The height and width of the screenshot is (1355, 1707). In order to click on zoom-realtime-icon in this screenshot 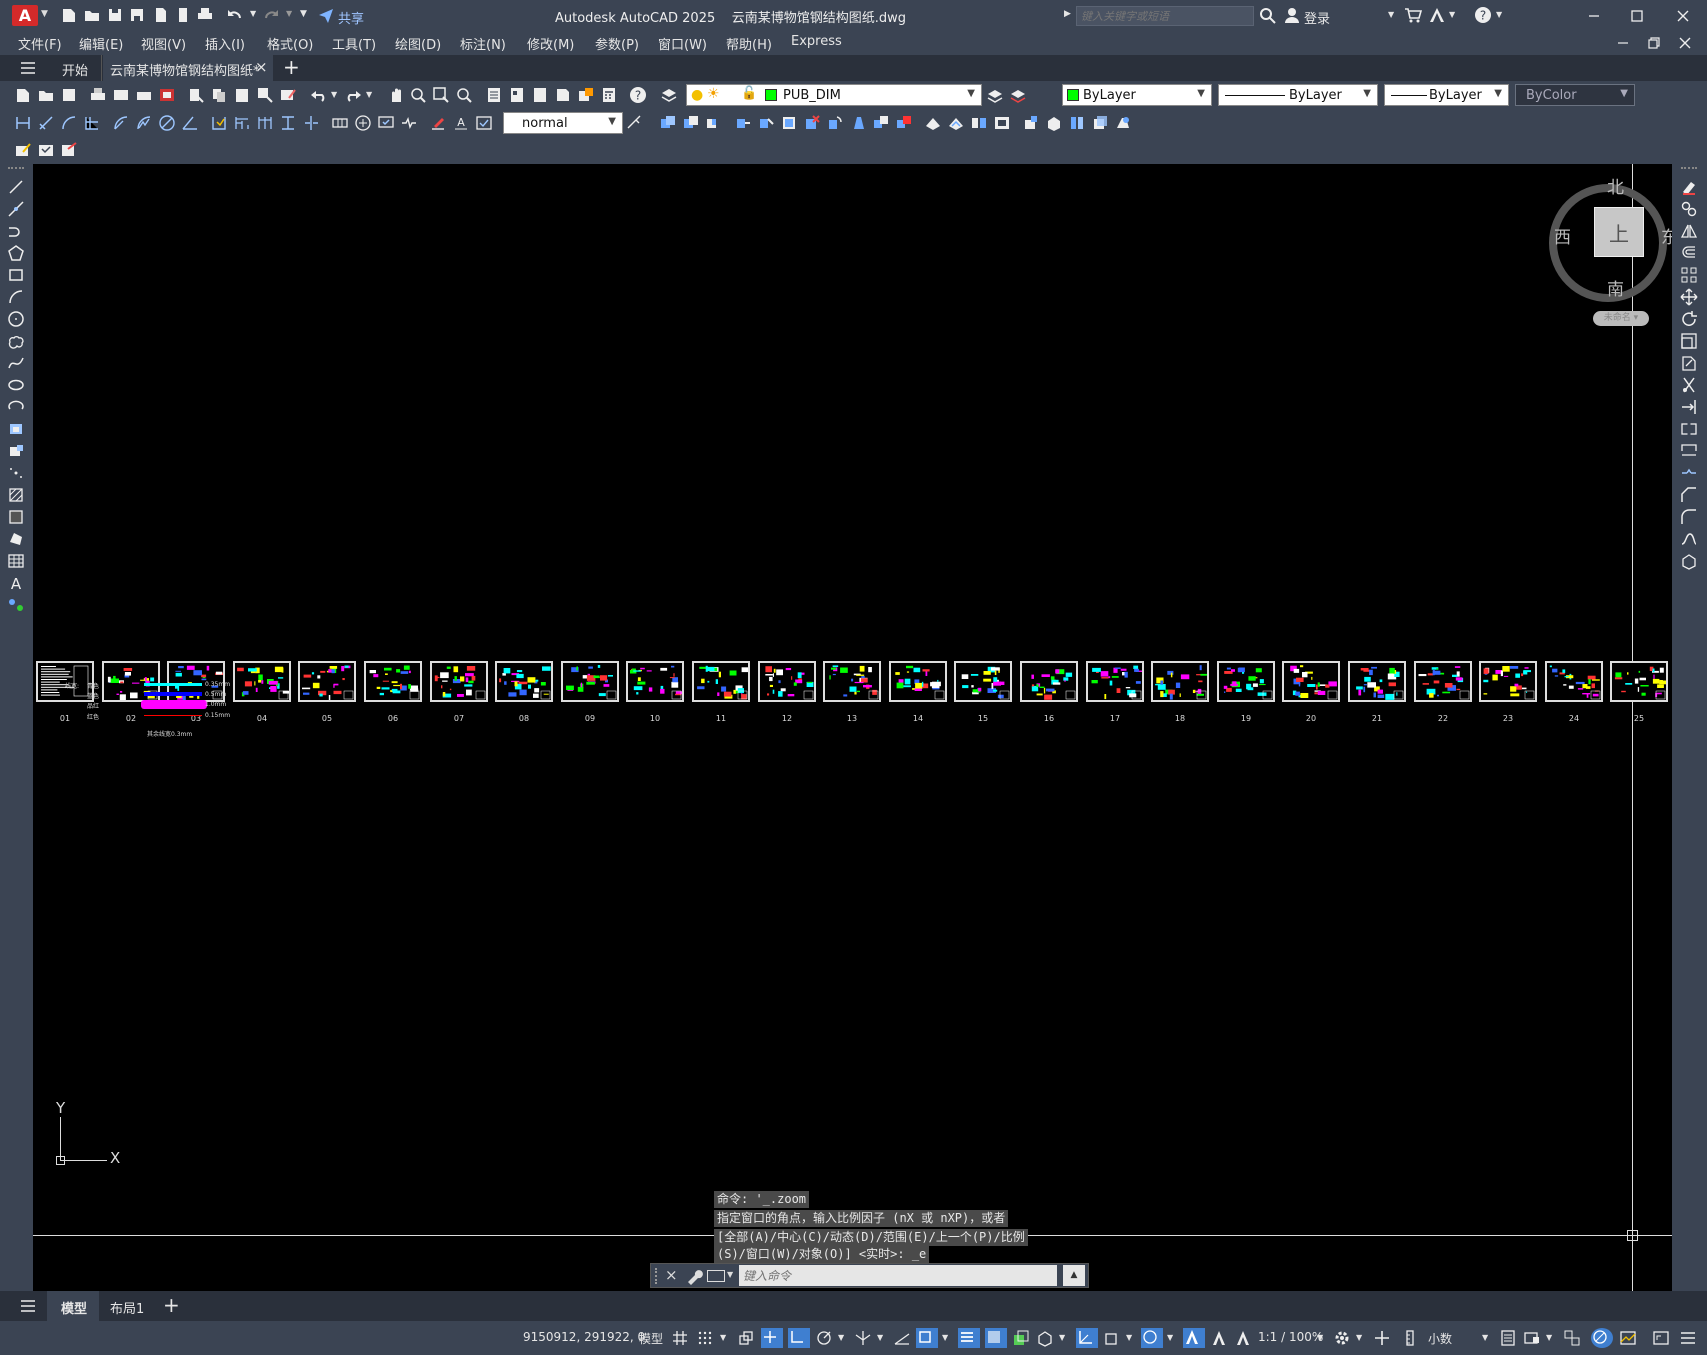, I will do `click(418, 95)`.